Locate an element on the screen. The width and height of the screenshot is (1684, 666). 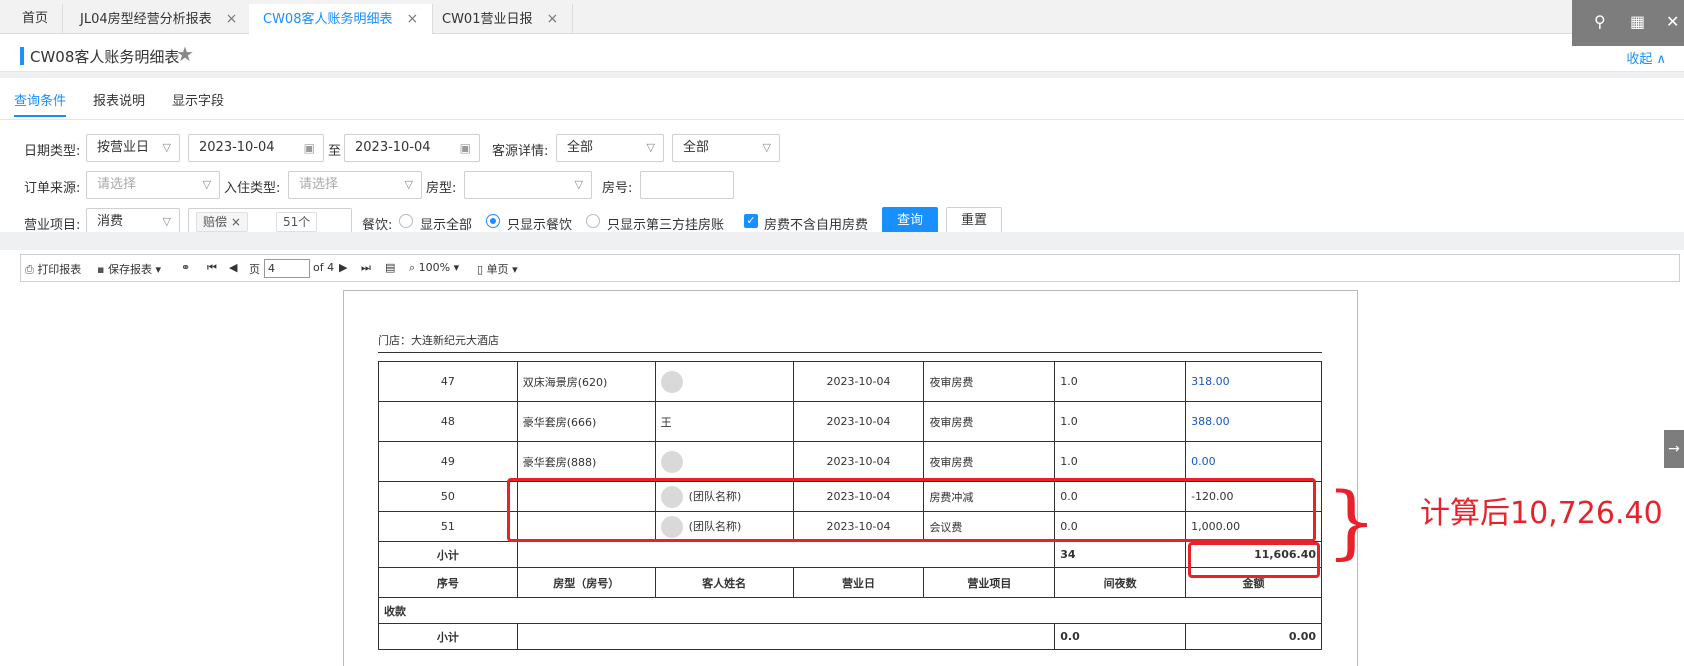
divider is located at coordinates (842, 241).